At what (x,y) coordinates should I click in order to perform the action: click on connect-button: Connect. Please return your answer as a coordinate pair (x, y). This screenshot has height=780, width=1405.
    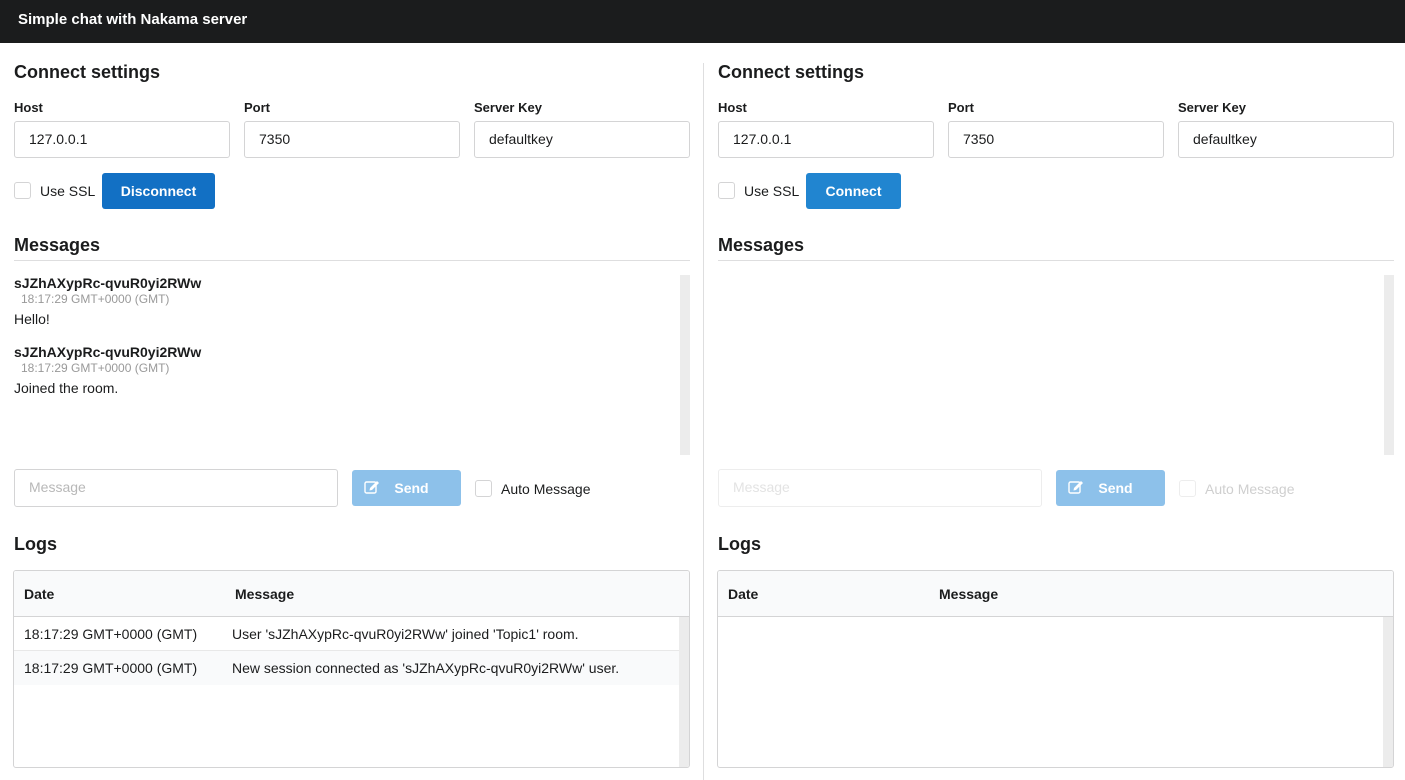
    Looking at the image, I should click on (853, 191).